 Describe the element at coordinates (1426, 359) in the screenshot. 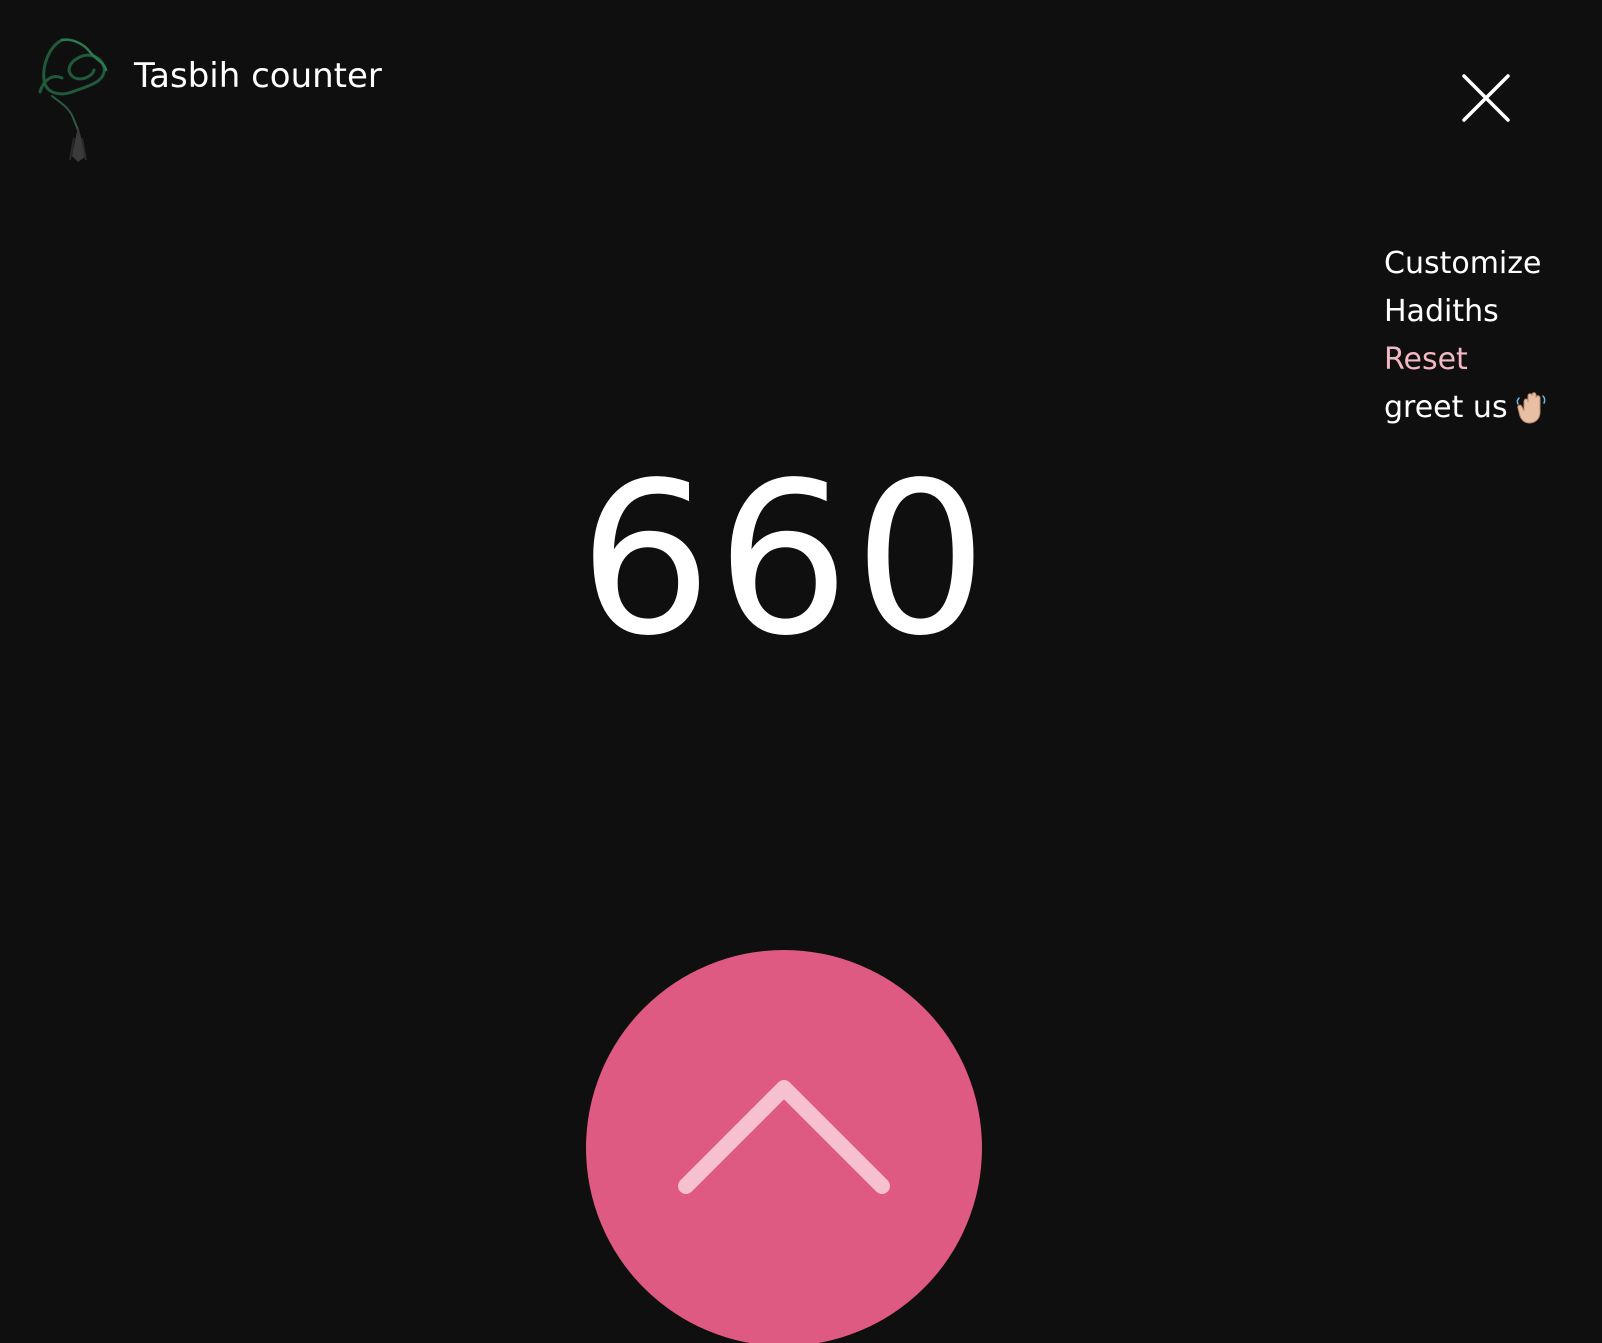

I see `menu-reset-label: Reset` at that location.